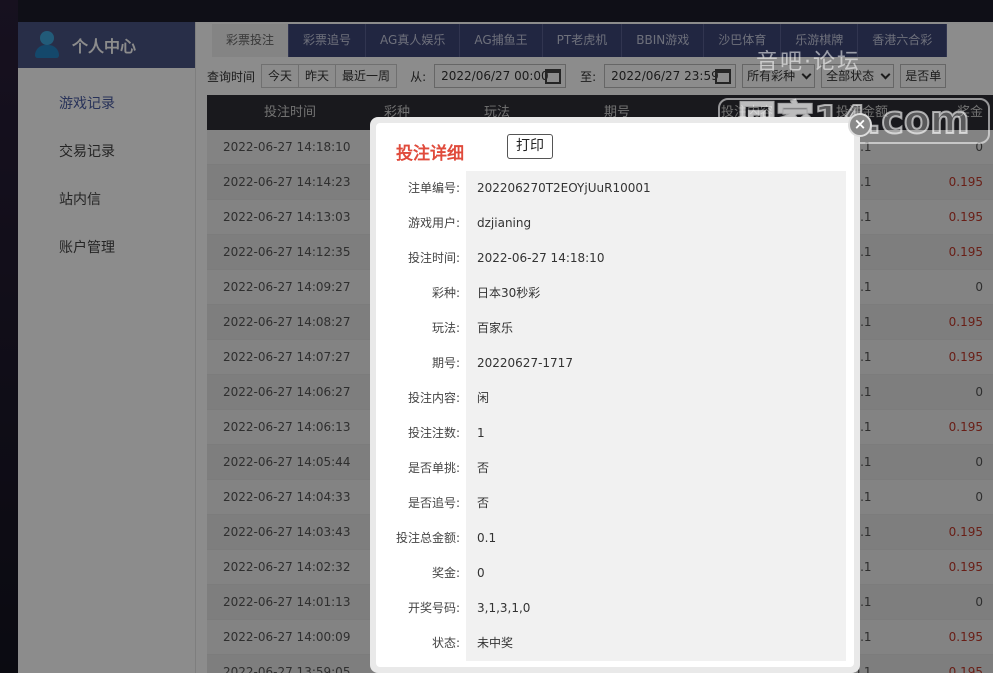 The height and width of the screenshot is (673, 993). What do you see at coordinates (427, 538) in the screenshot?
I see `detail-label: 投注总金额:` at bounding box center [427, 538].